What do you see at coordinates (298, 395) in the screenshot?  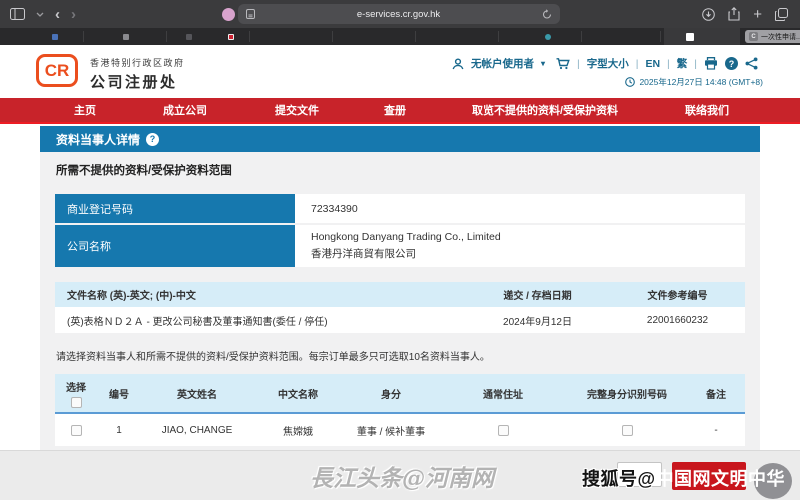 I see `col-name-zh: 中文名称` at bounding box center [298, 395].